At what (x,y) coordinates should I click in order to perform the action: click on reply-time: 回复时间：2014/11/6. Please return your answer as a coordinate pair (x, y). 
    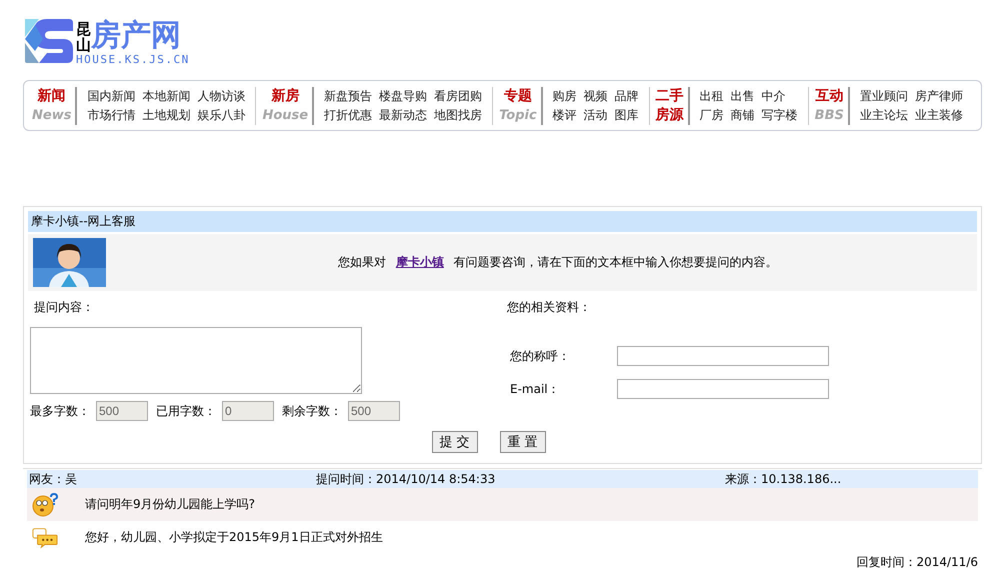
    Looking at the image, I should click on (917, 562).